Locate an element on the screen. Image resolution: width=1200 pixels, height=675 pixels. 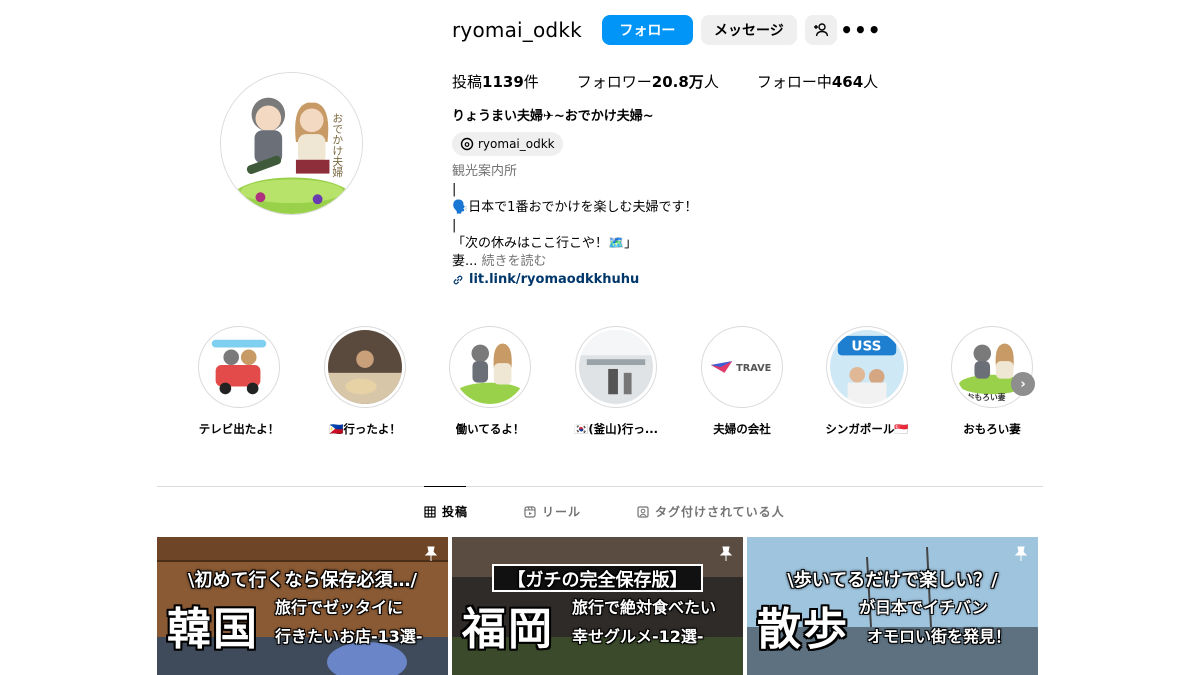
profile-header: ryomai_odkk フォロー メッセージ ••• is located at coordinates (666, 30).